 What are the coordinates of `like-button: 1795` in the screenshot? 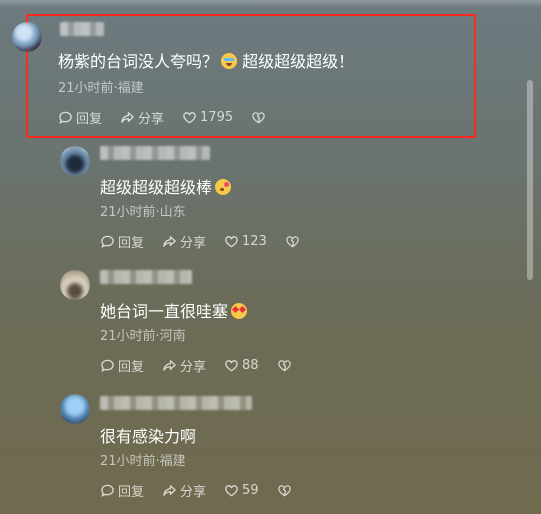 It's located at (207, 117).